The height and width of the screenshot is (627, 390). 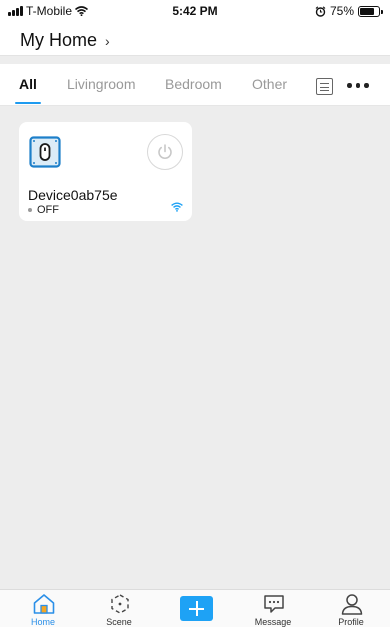 What do you see at coordinates (73, 195) in the screenshot?
I see `device-name: Device0ab75e` at bounding box center [73, 195].